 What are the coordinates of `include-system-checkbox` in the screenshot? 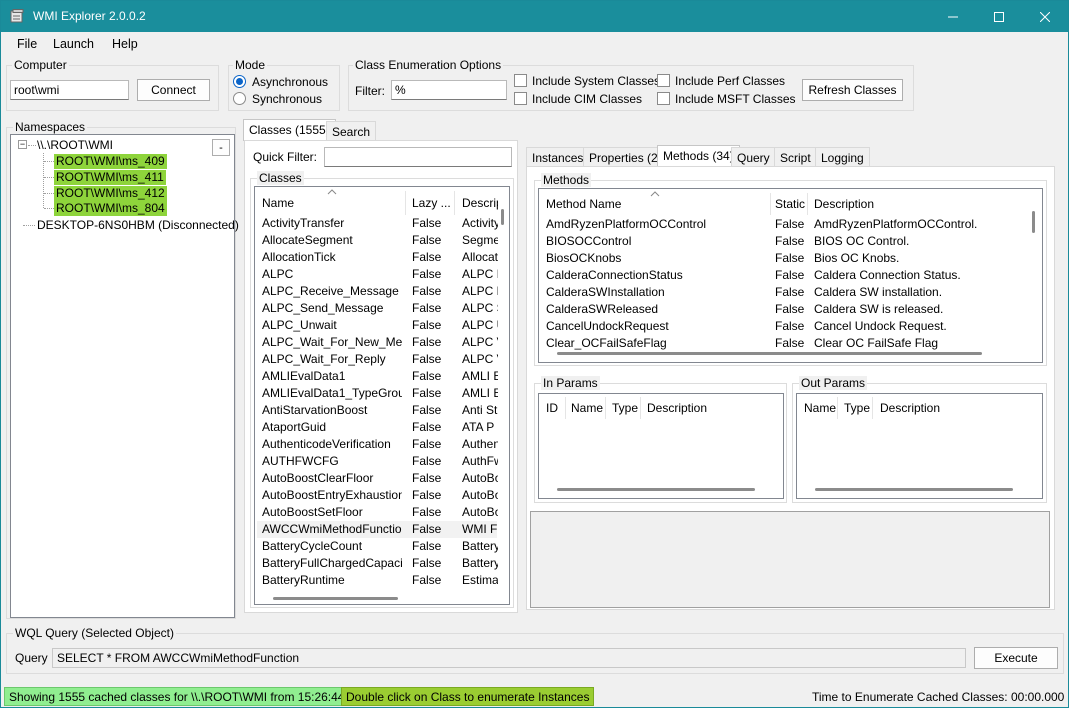 It's located at (520, 80).